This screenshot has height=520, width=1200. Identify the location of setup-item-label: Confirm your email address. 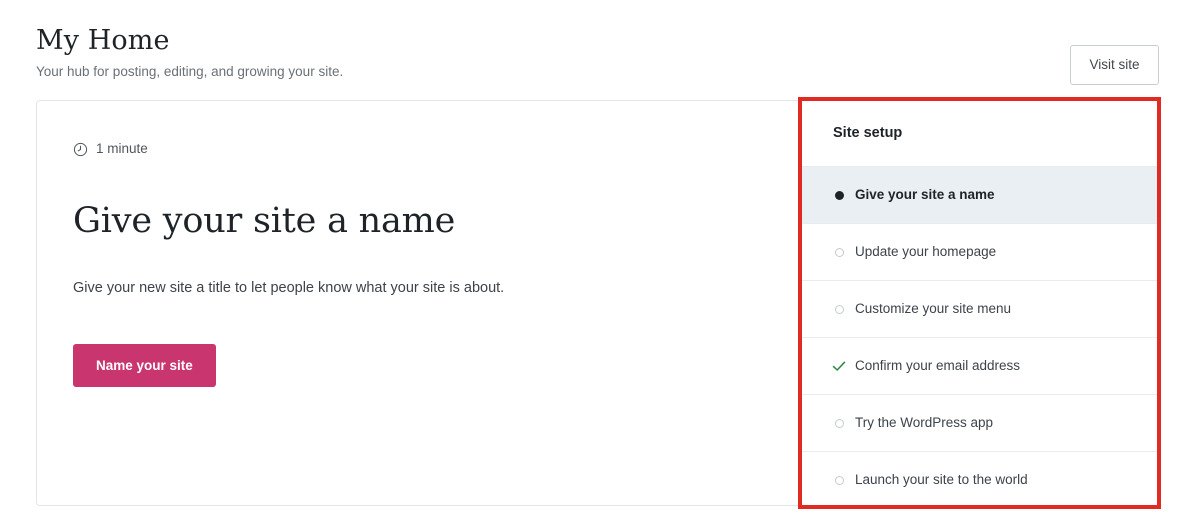
(938, 365).